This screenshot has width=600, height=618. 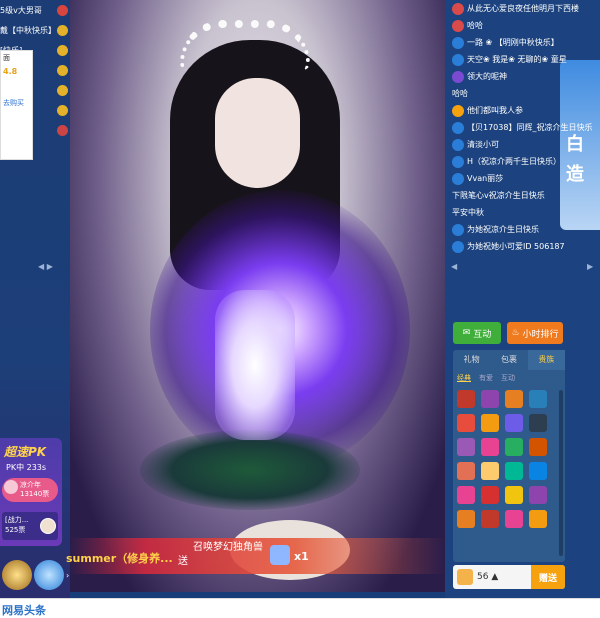 What do you see at coordinates (24, 610) in the screenshot?
I see `footer-brand: 网易头条` at bounding box center [24, 610].